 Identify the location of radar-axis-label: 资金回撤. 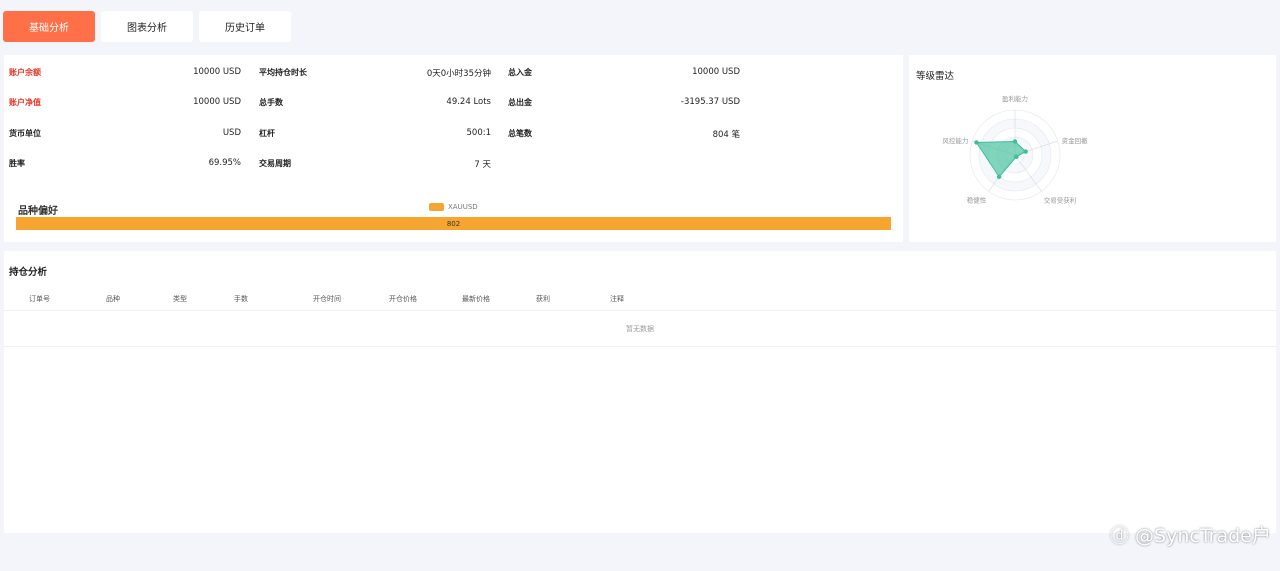
(1075, 140).